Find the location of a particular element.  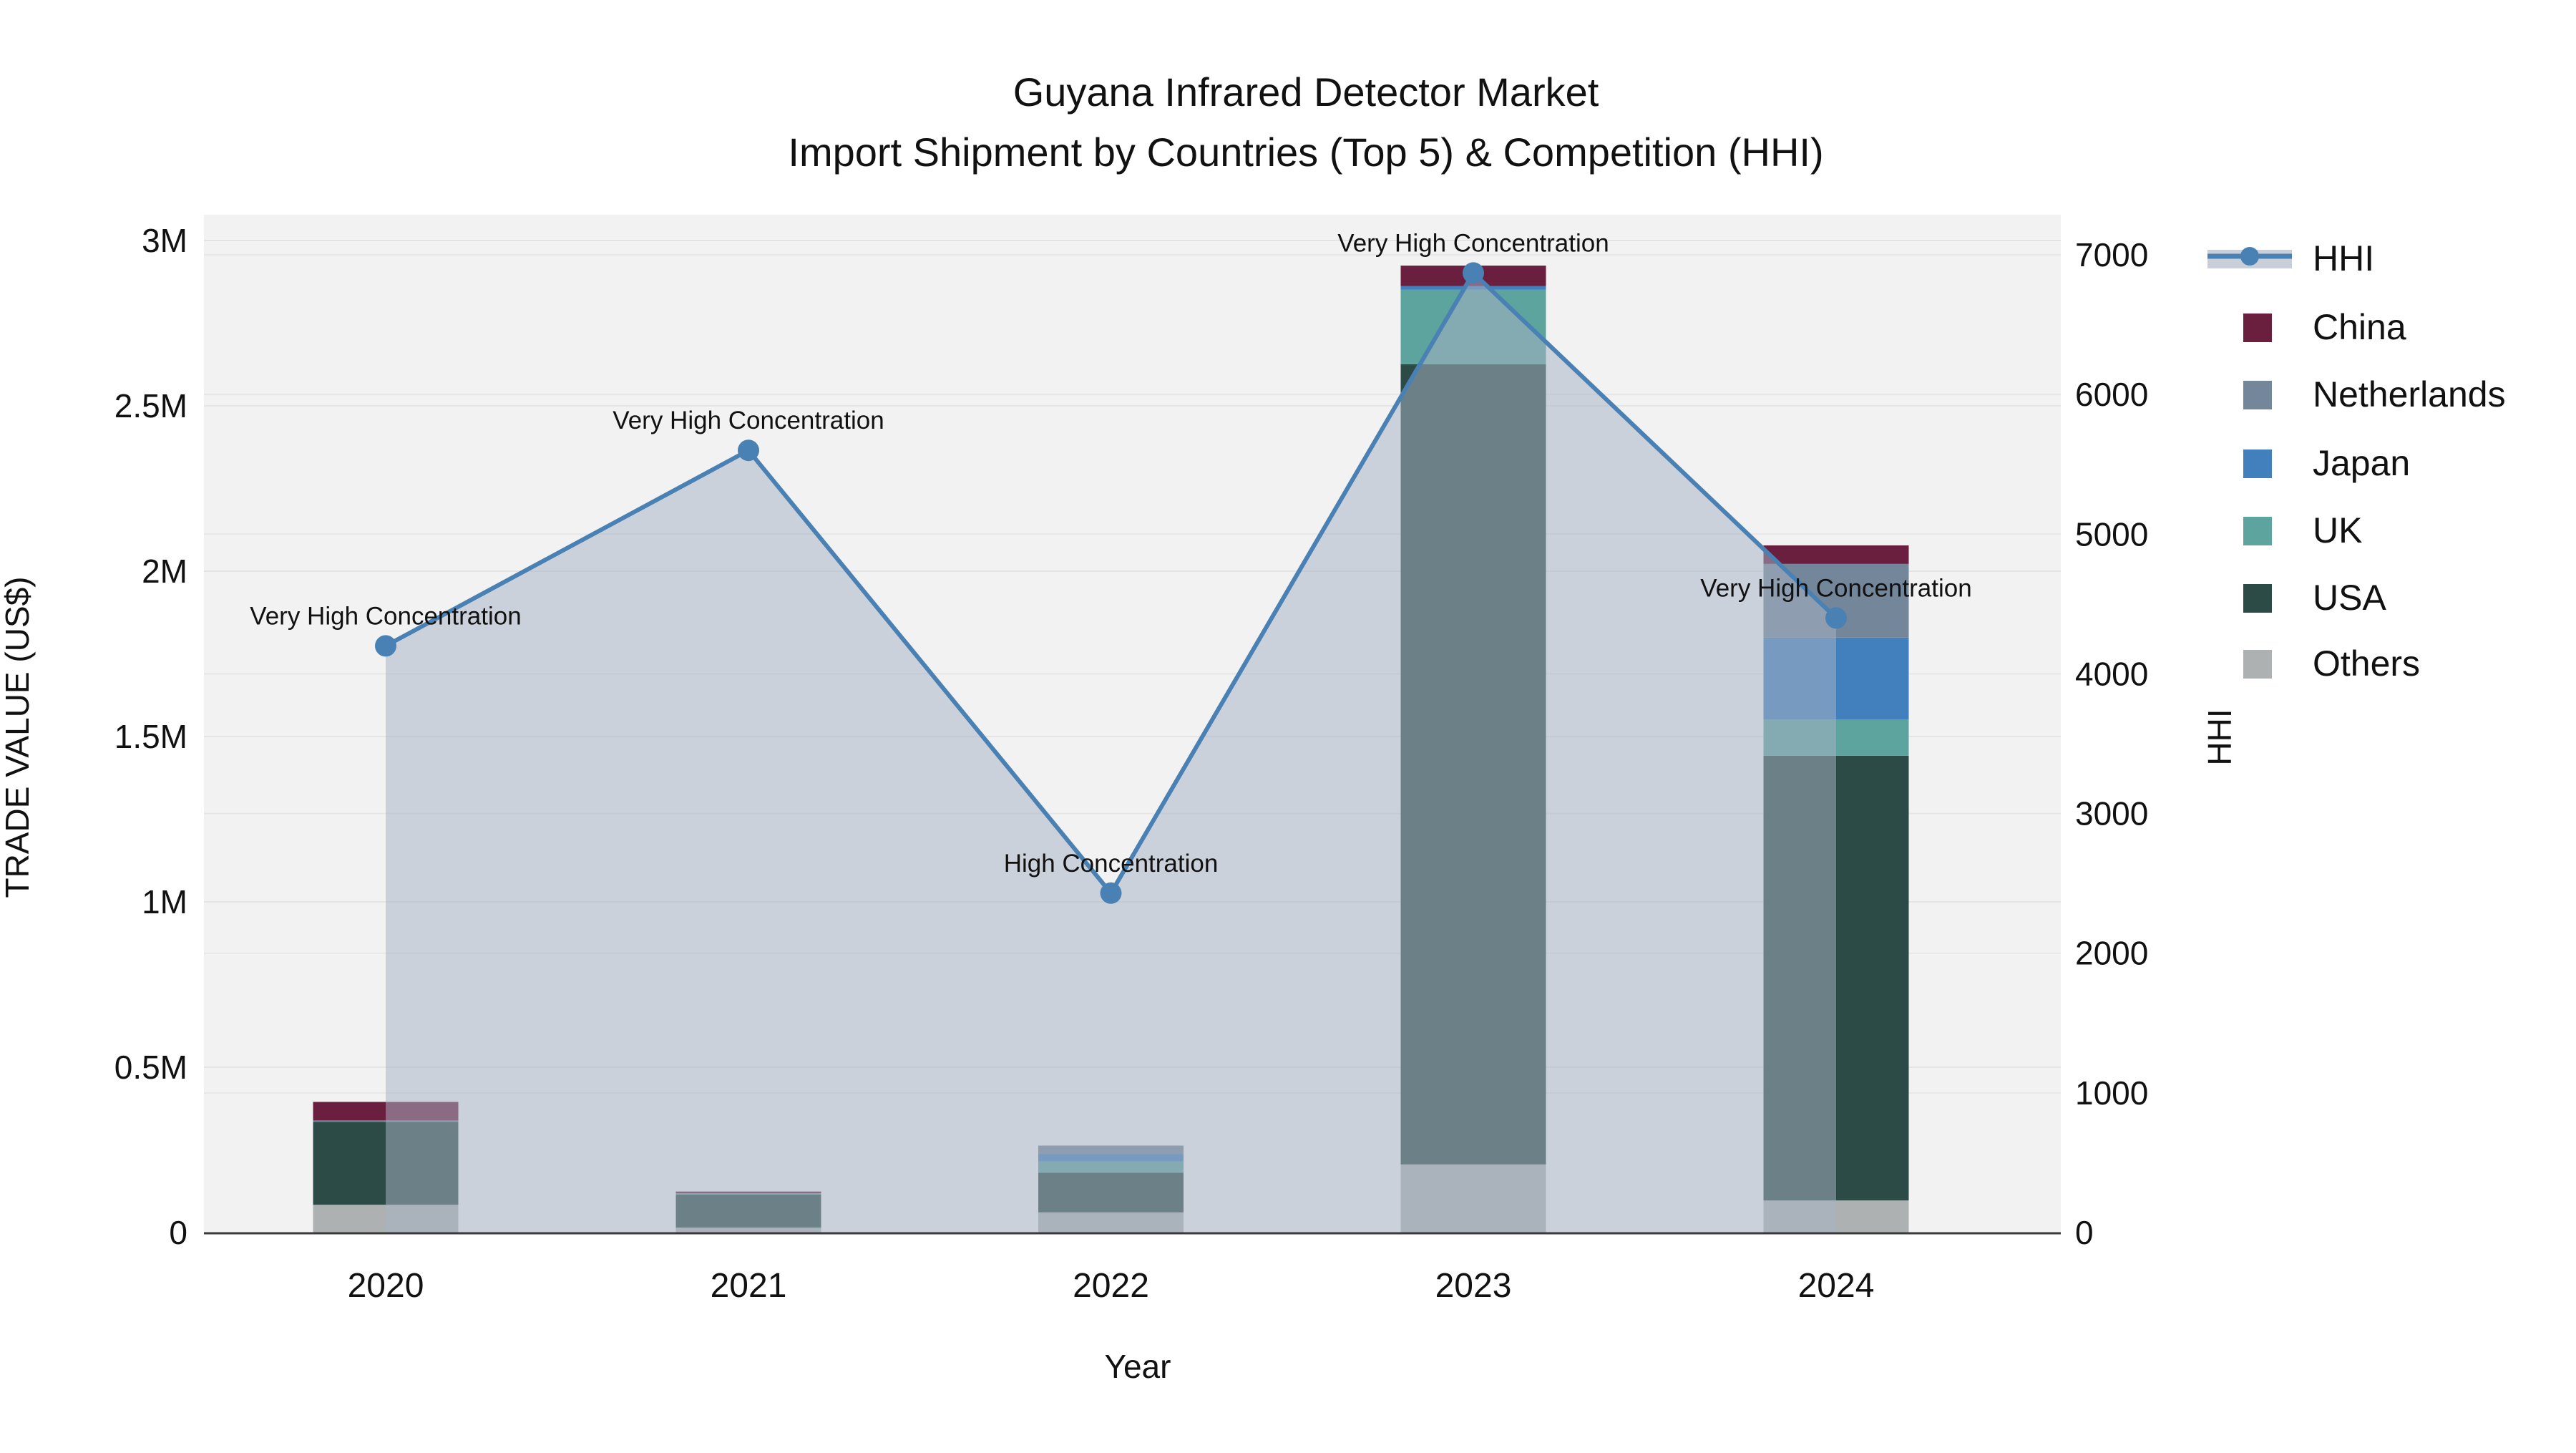

legend-label: Japan is located at coordinates (2361, 463).